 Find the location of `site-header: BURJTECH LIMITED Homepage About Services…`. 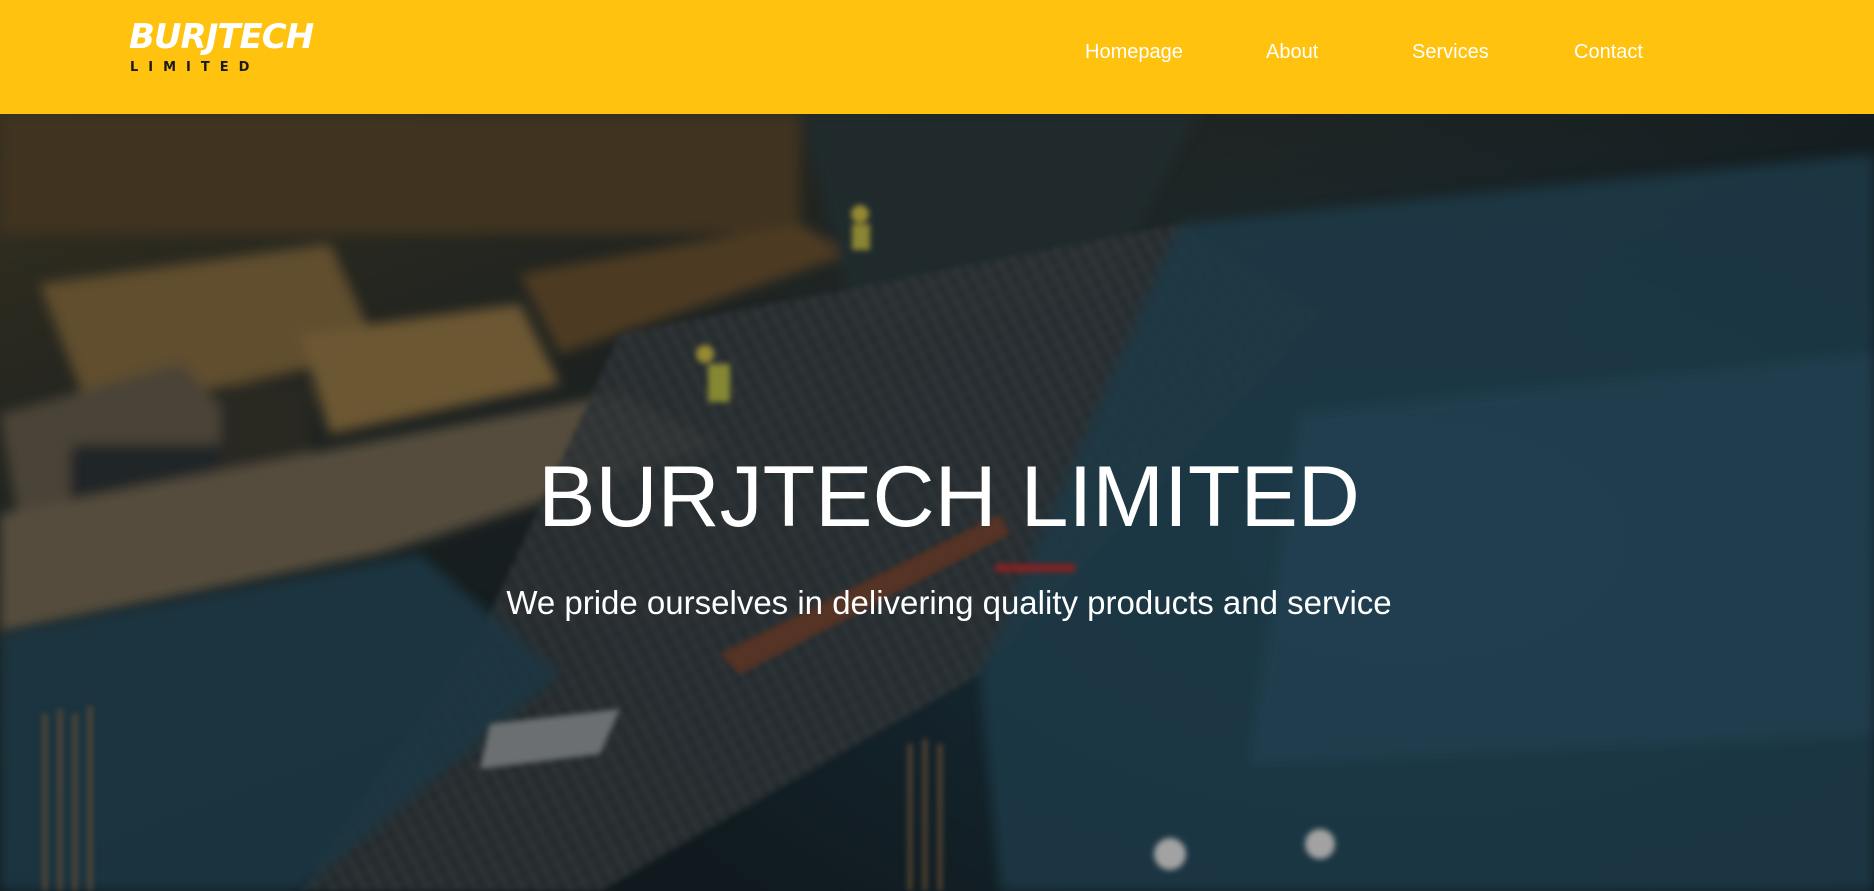

site-header: BURJTECH LIMITED Homepage About Services… is located at coordinates (937, 57).